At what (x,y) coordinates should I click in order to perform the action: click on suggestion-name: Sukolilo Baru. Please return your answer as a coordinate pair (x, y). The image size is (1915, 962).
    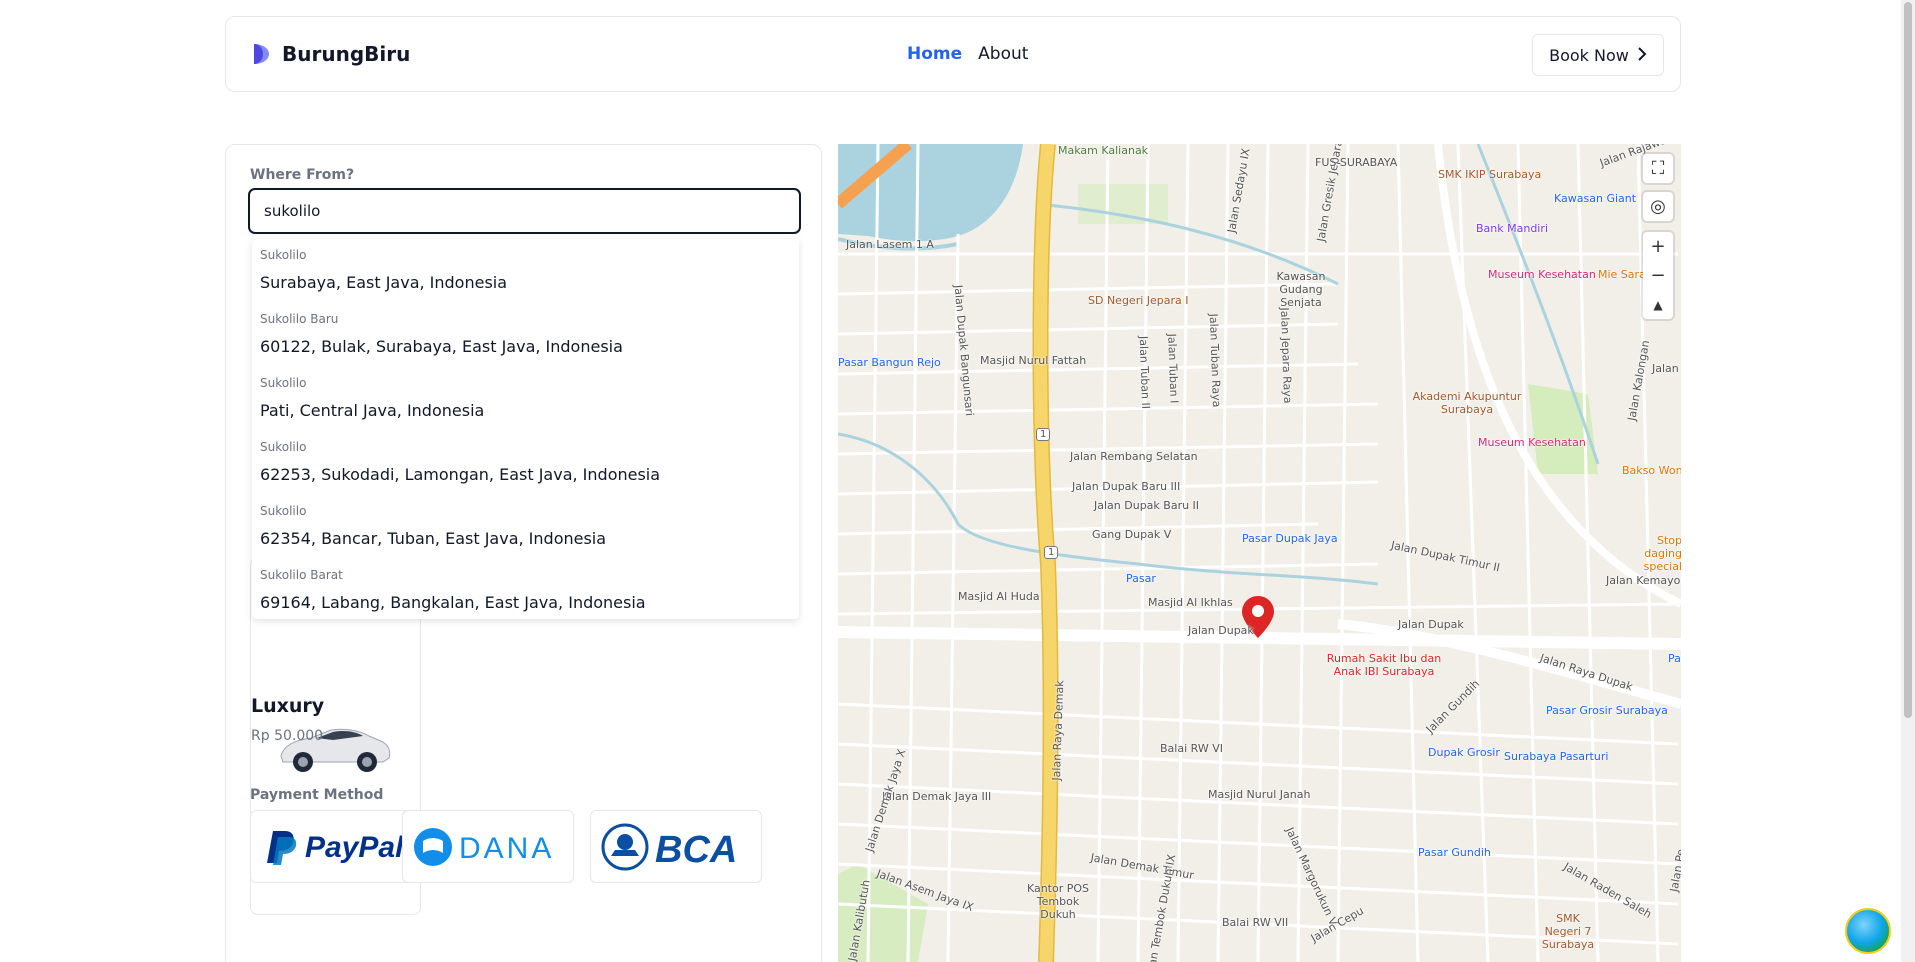
    Looking at the image, I should click on (299, 319).